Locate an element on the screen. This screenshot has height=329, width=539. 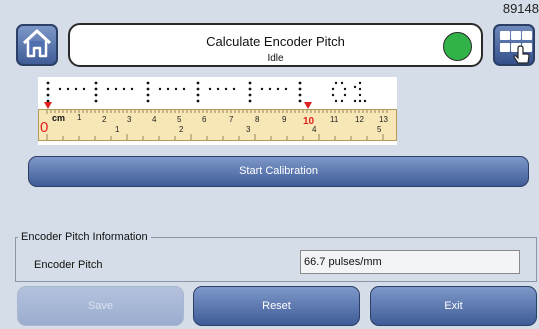
encoder-pitch-value: 66.7 pulses/mm is located at coordinates (410, 262).